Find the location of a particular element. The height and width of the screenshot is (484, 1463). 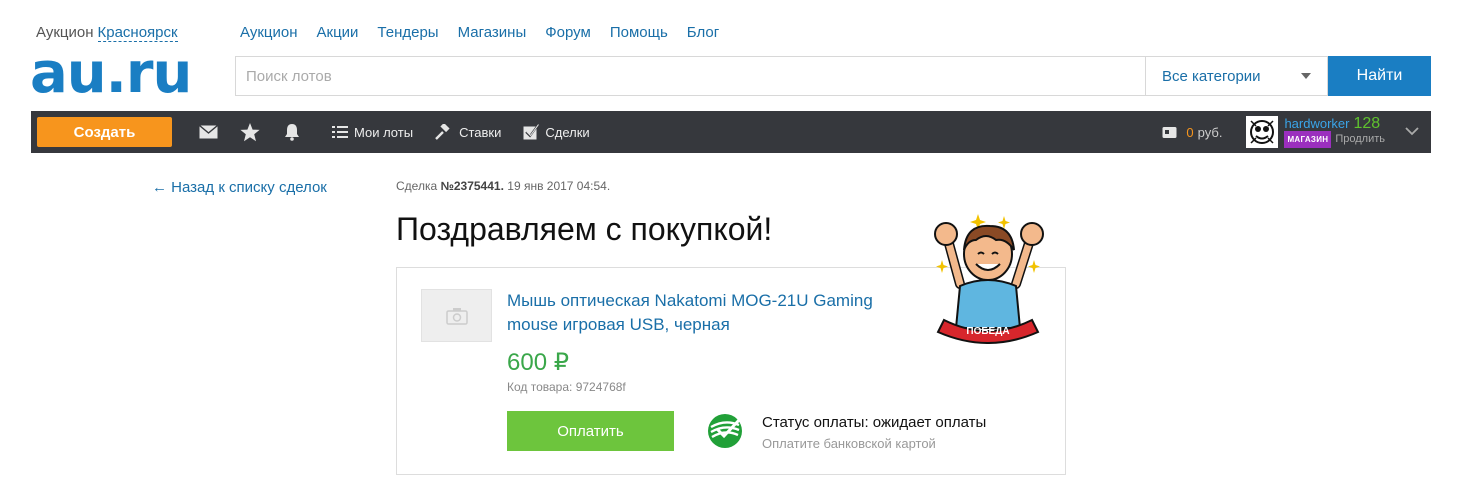

nav-tenders: Тендеры is located at coordinates (407, 32).